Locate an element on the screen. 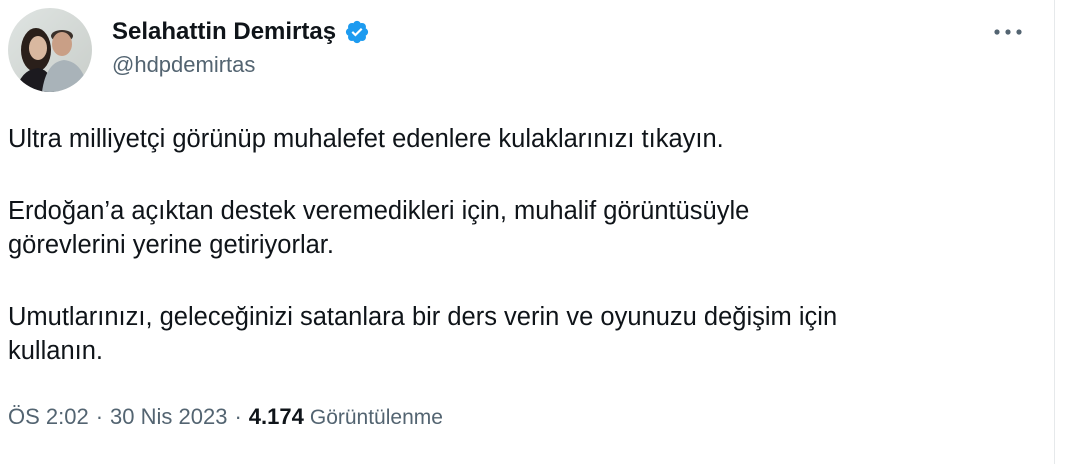  column-divider is located at coordinates (1054, 232).